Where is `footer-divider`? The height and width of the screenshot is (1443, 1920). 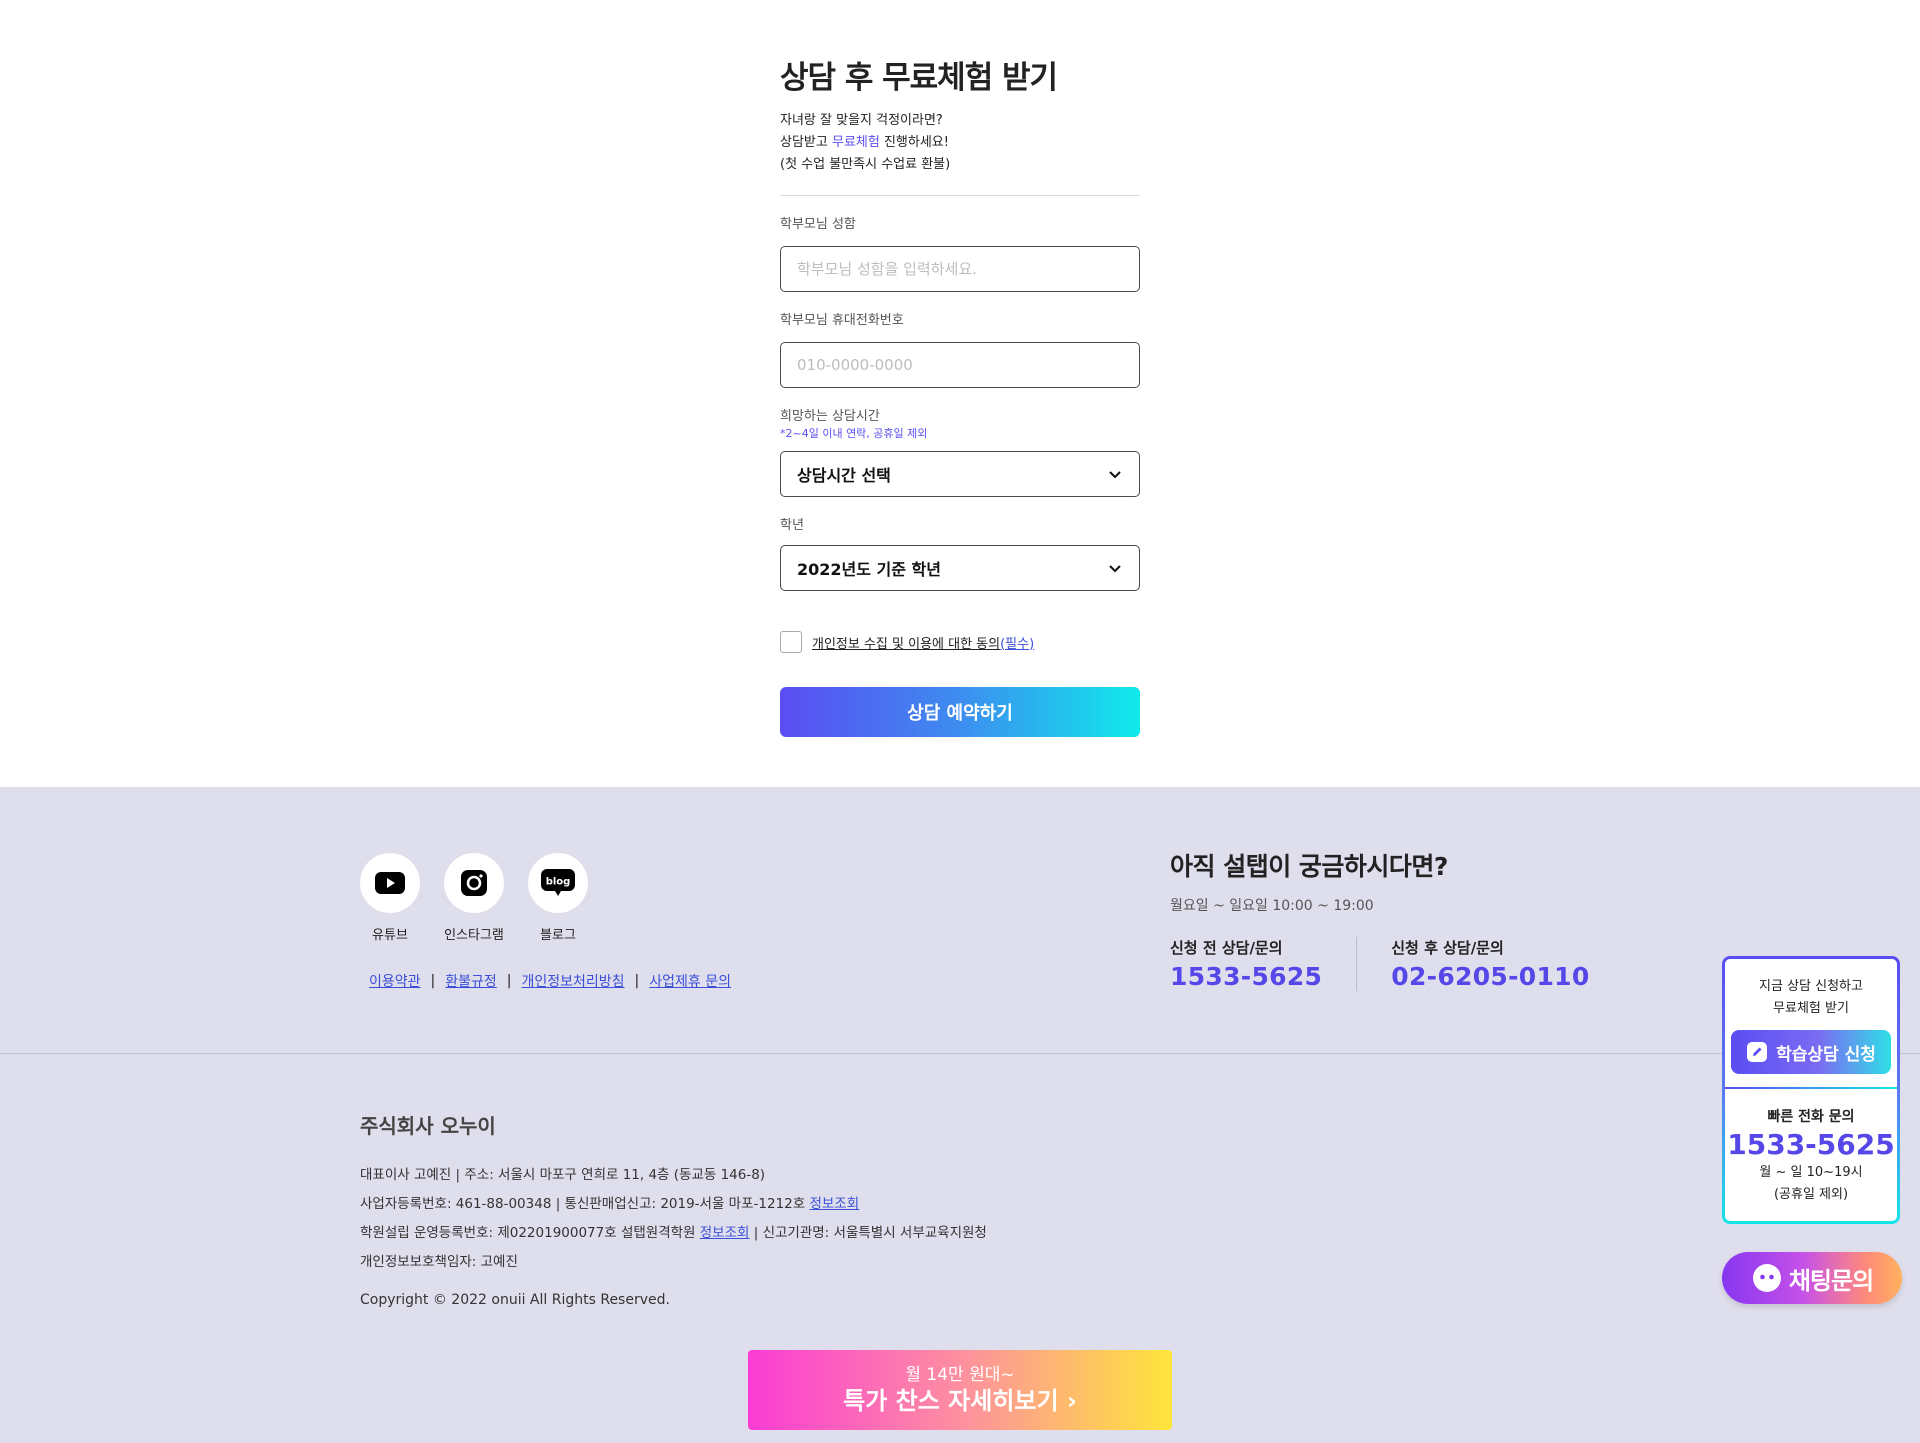 footer-divider is located at coordinates (960, 1053).